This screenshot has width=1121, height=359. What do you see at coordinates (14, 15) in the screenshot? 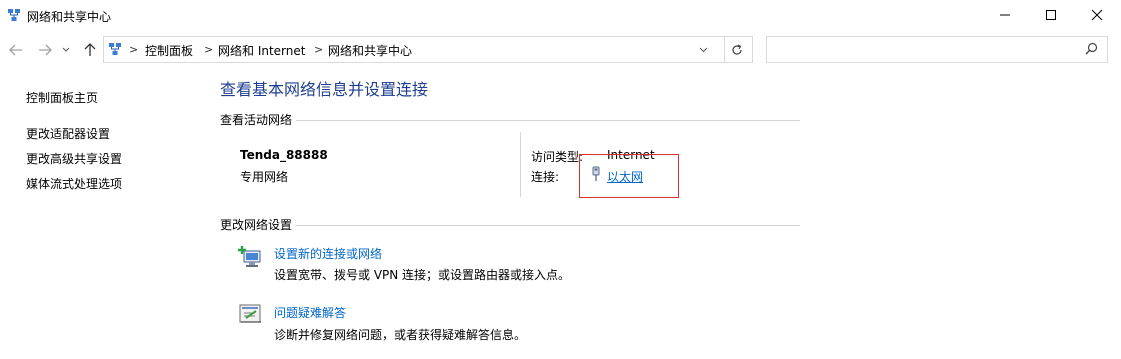
I see `network-center-icon` at bounding box center [14, 15].